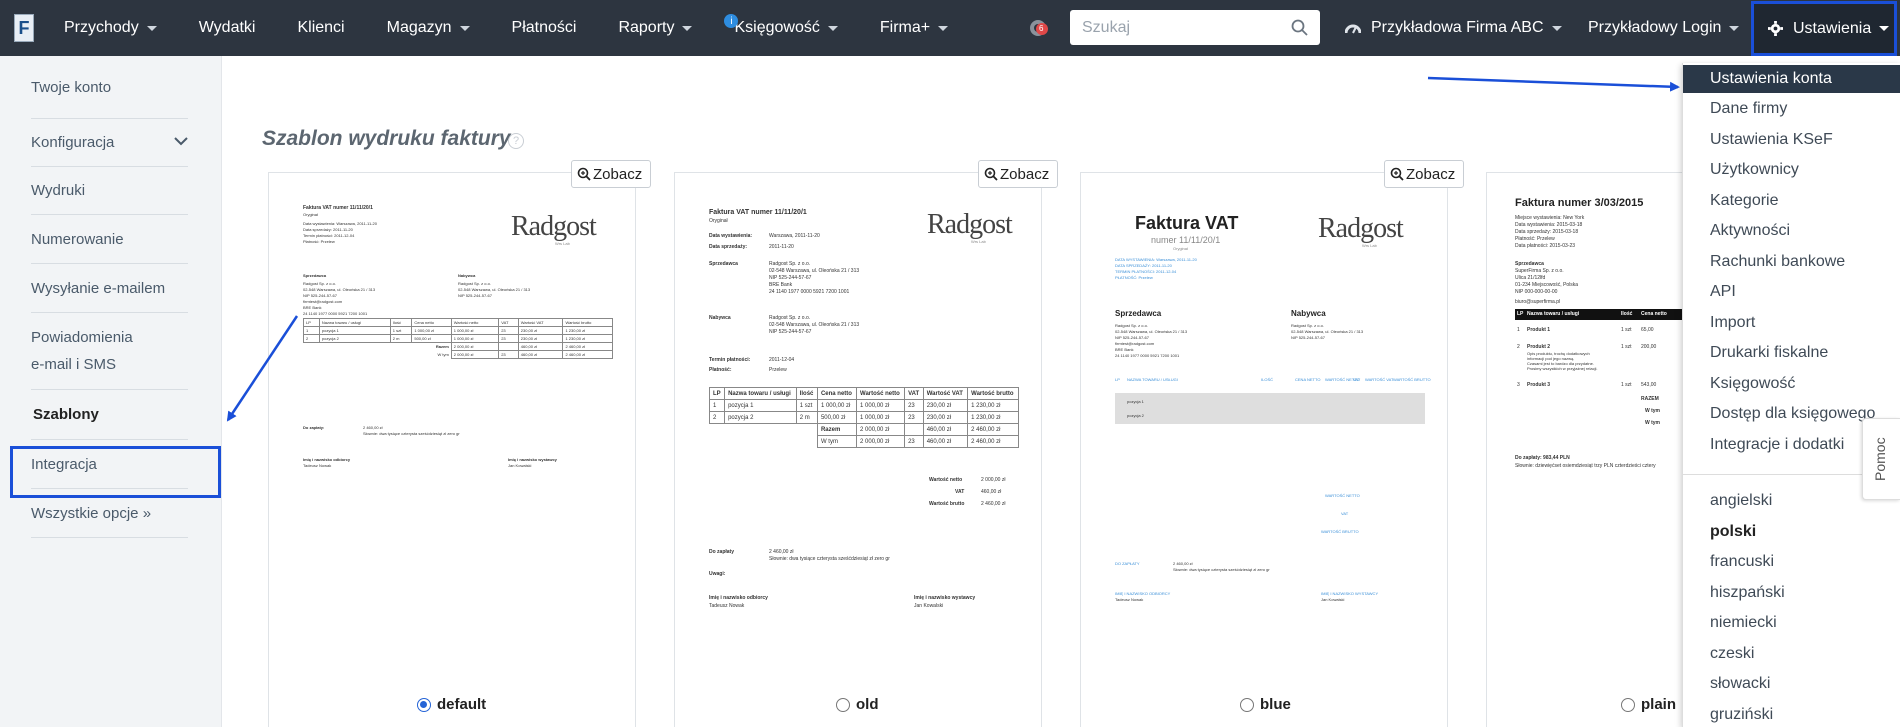 The width and height of the screenshot is (1900, 727). I want to click on arrow-to-szablony, so click(262, 368).